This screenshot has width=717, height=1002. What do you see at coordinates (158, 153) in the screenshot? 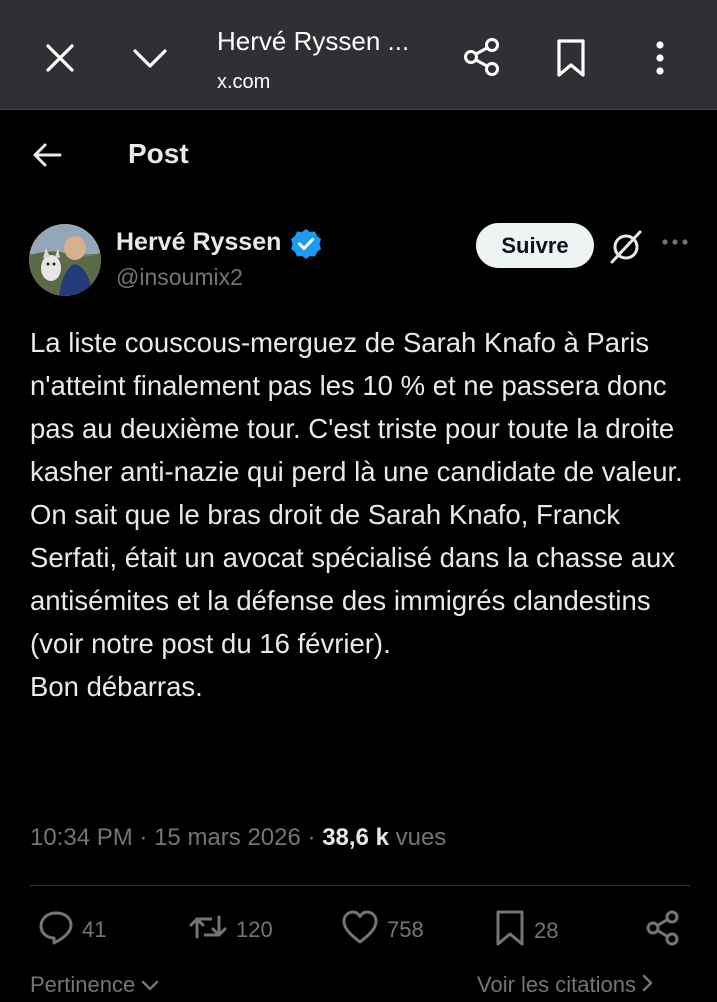
I see `header-title: Post` at bounding box center [158, 153].